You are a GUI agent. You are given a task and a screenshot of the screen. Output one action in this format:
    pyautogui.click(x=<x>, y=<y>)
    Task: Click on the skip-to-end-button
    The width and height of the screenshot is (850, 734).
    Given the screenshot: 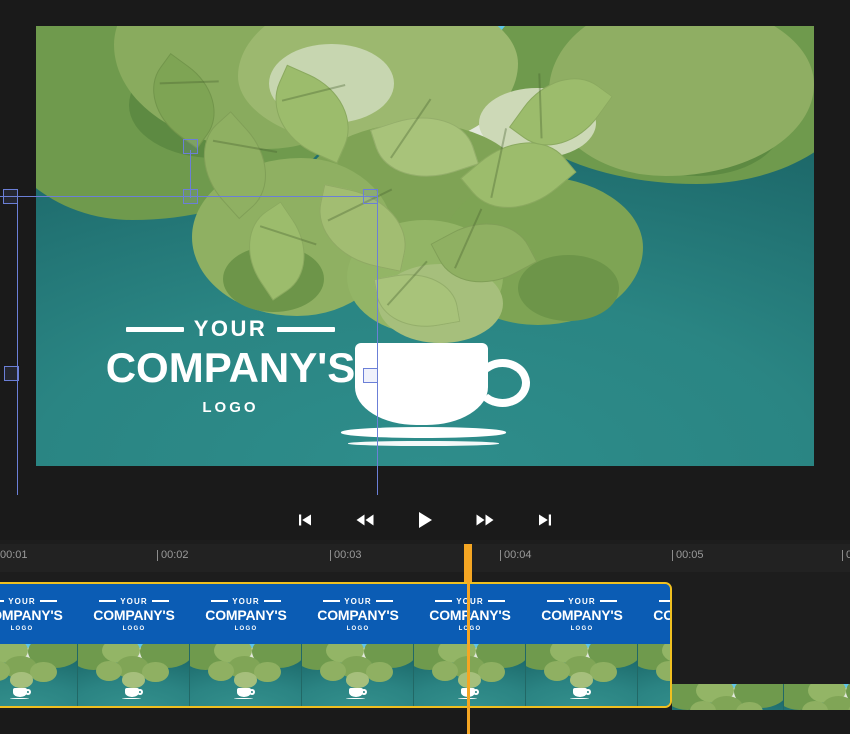 What is the action you would take?
    pyautogui.click(x=545, y=520)
    